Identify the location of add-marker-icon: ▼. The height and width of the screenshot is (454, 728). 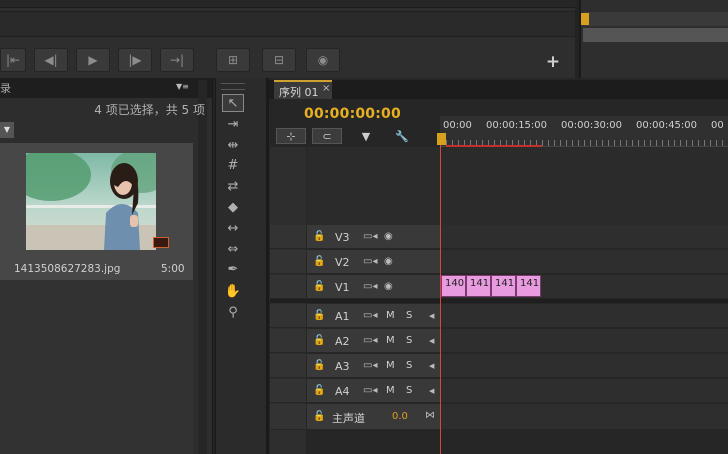
(366, 136).